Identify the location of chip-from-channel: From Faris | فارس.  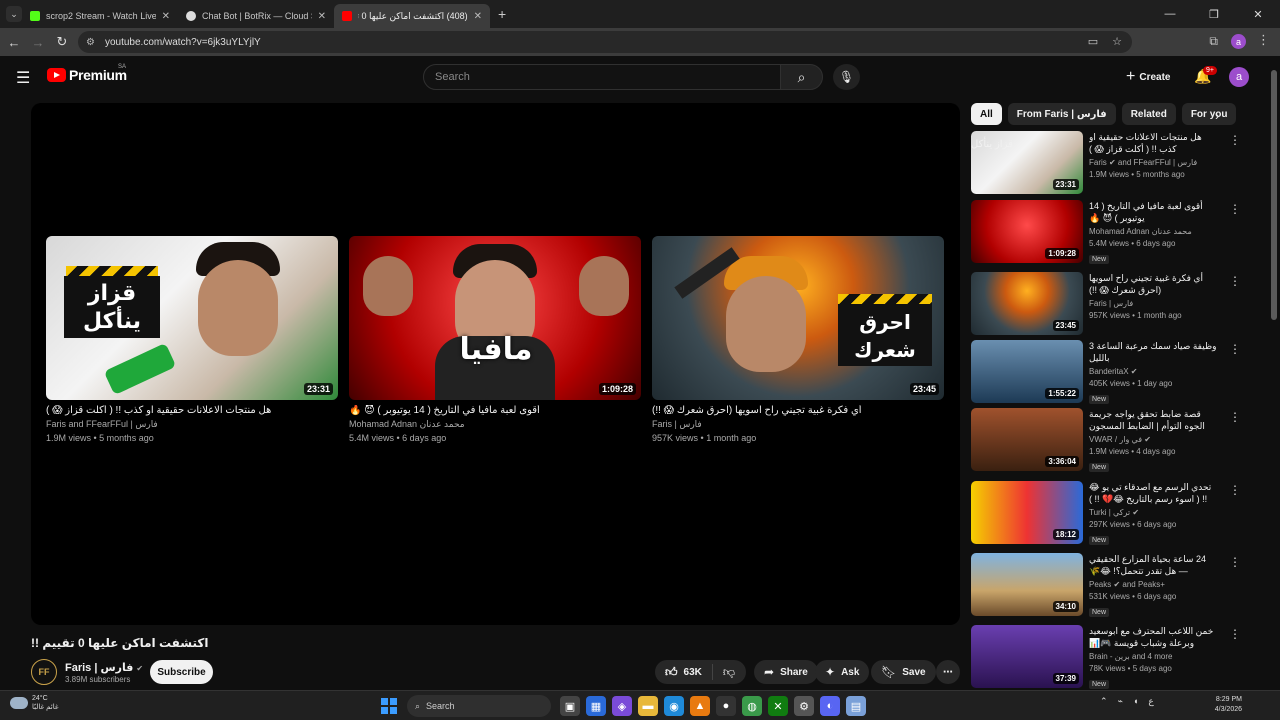
(1061, 114).